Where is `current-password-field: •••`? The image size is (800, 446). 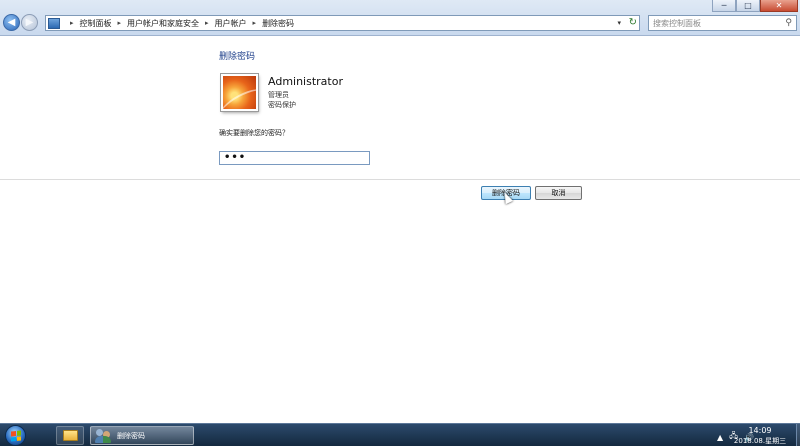 current-password-field: ••• is located at coordinates (294, 158).